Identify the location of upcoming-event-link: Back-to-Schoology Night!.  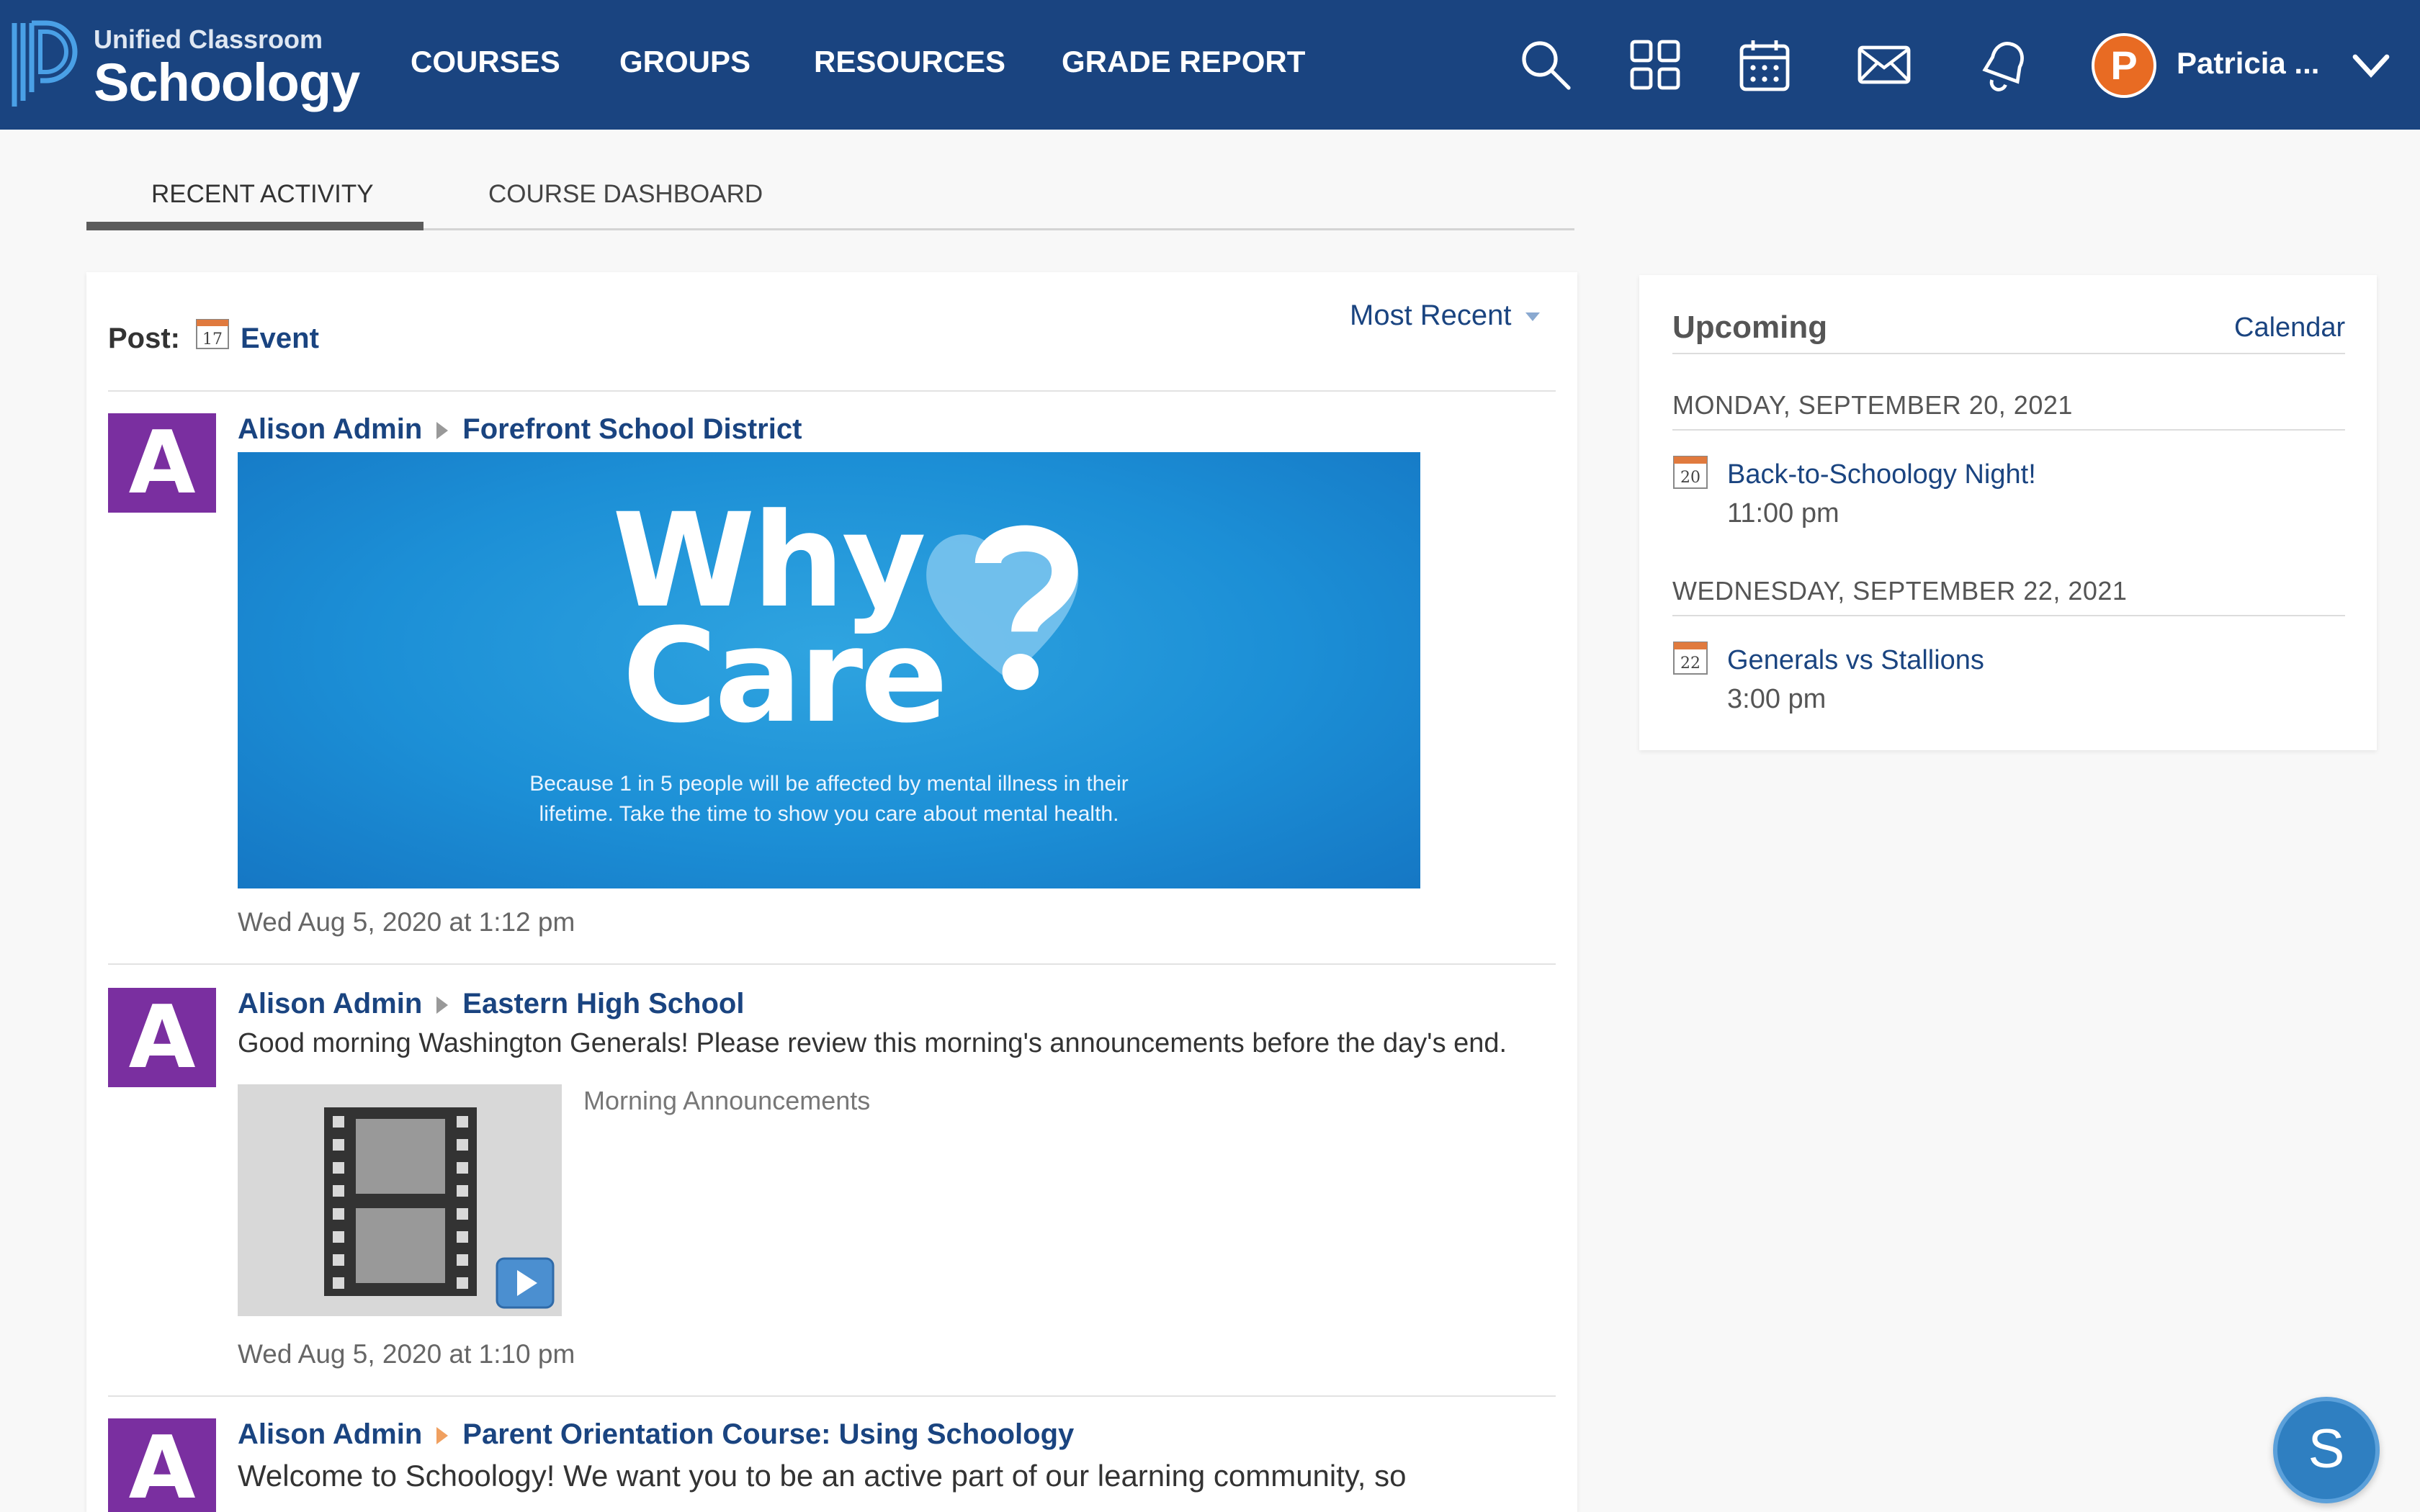
(1881, 474).